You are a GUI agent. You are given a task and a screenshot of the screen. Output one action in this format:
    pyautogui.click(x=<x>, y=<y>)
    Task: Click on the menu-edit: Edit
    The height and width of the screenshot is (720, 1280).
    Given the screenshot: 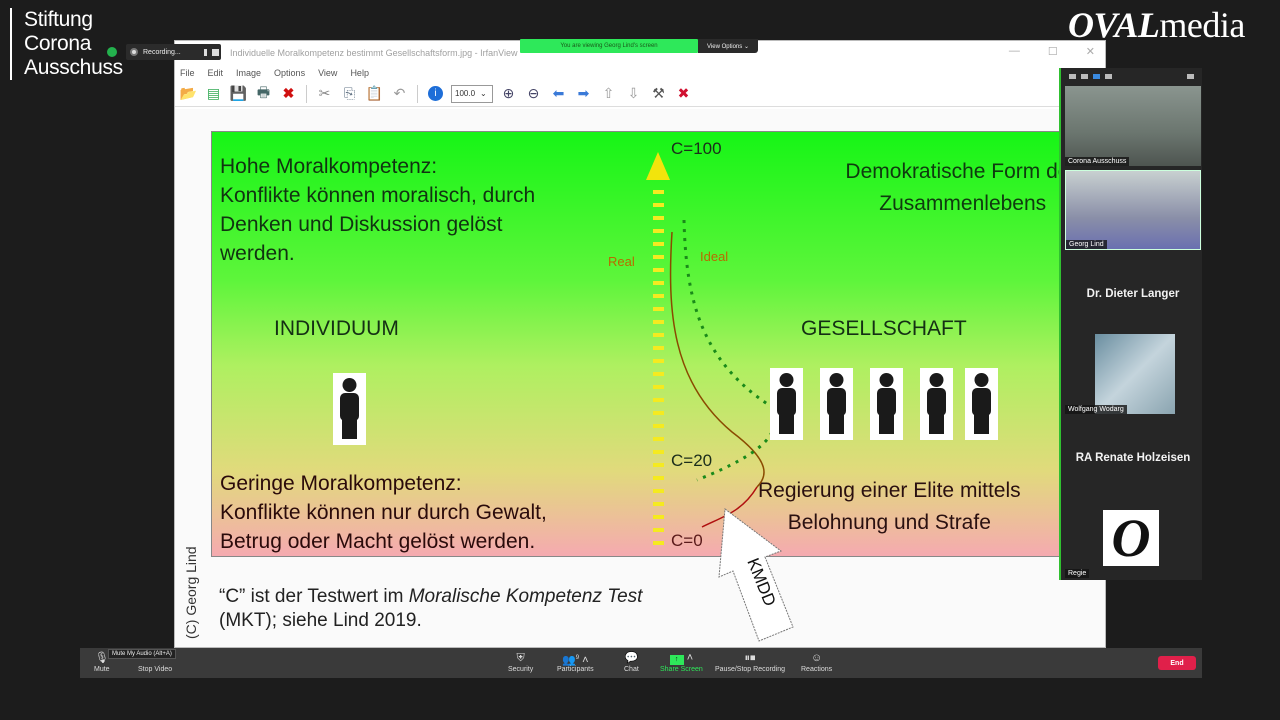 What is the action you would take?
    pyautogui.click(x=216, y=73)
    